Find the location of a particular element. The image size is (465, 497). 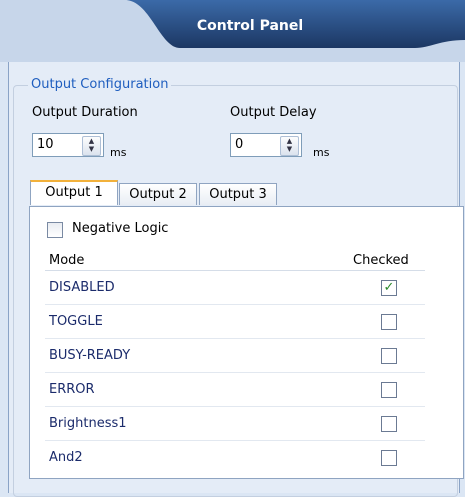

tab-output-2: Output 2 is located at coordinates (158, 194).